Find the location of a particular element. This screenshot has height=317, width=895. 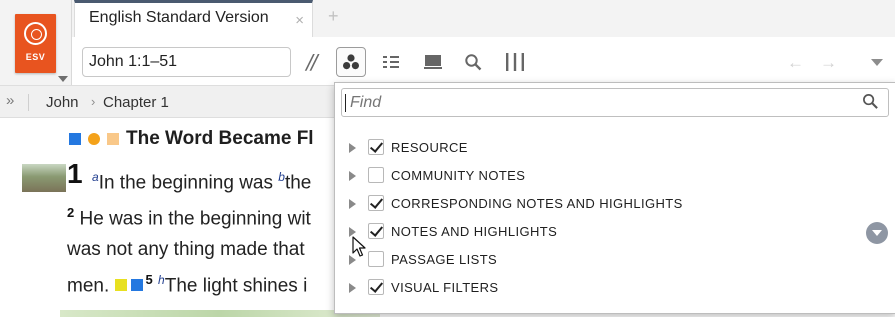

filter-label: VISUAL FILTERS is located at coordinates (445, 287).